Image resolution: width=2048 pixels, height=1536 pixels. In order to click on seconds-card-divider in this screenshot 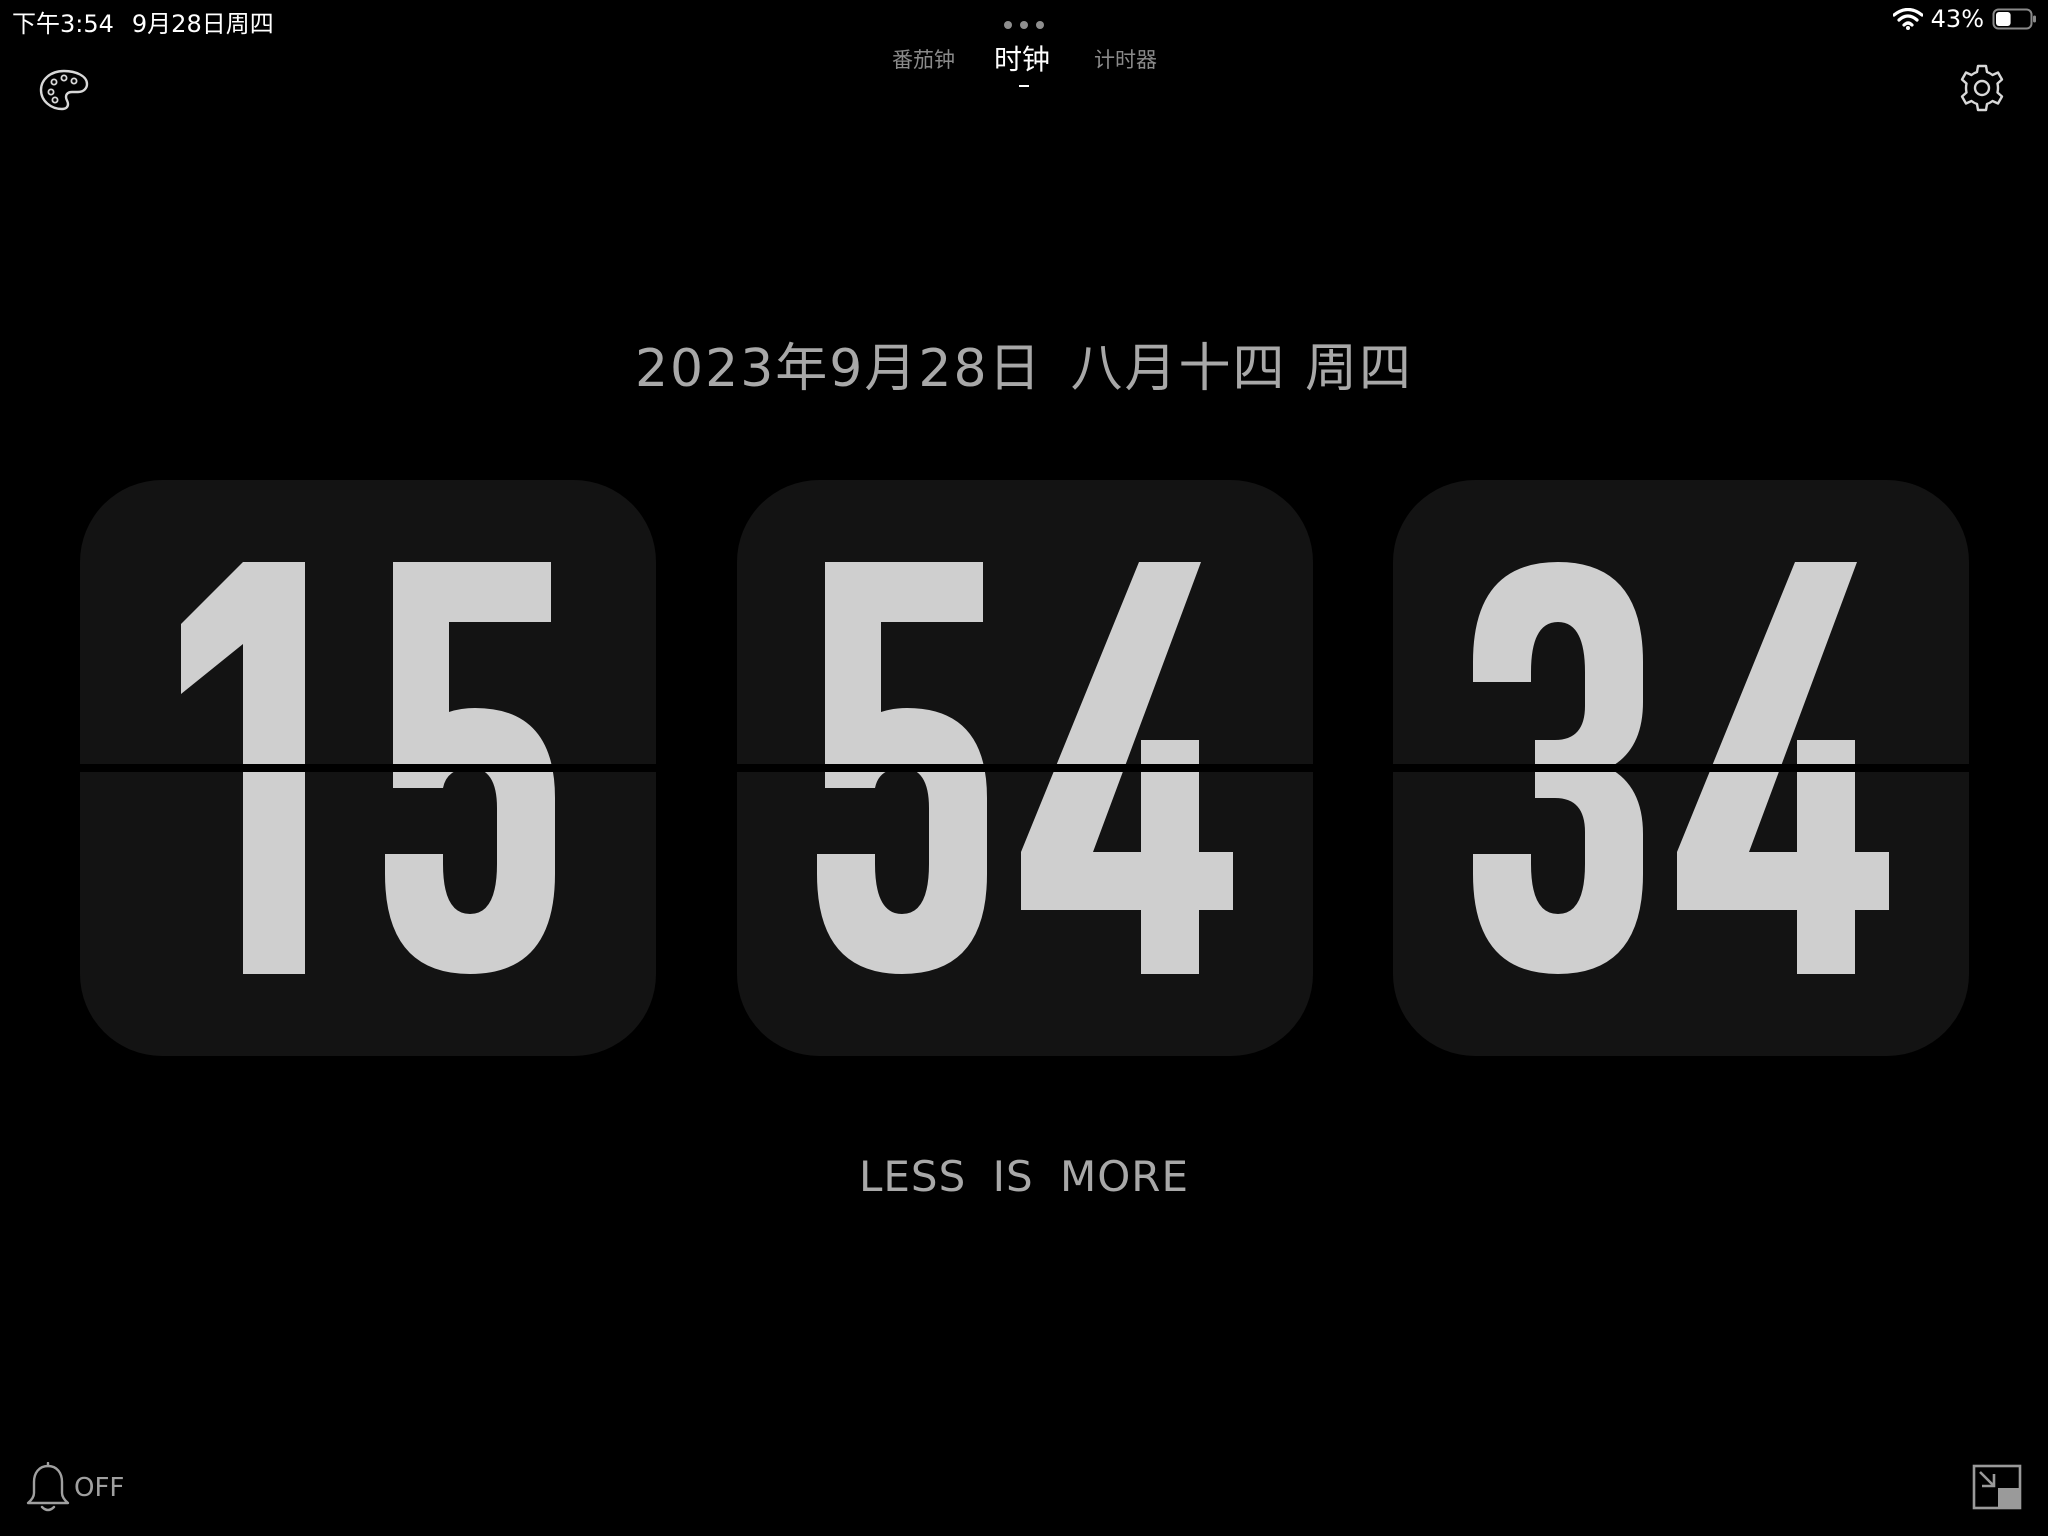, I will do `click(1681, 768)`.